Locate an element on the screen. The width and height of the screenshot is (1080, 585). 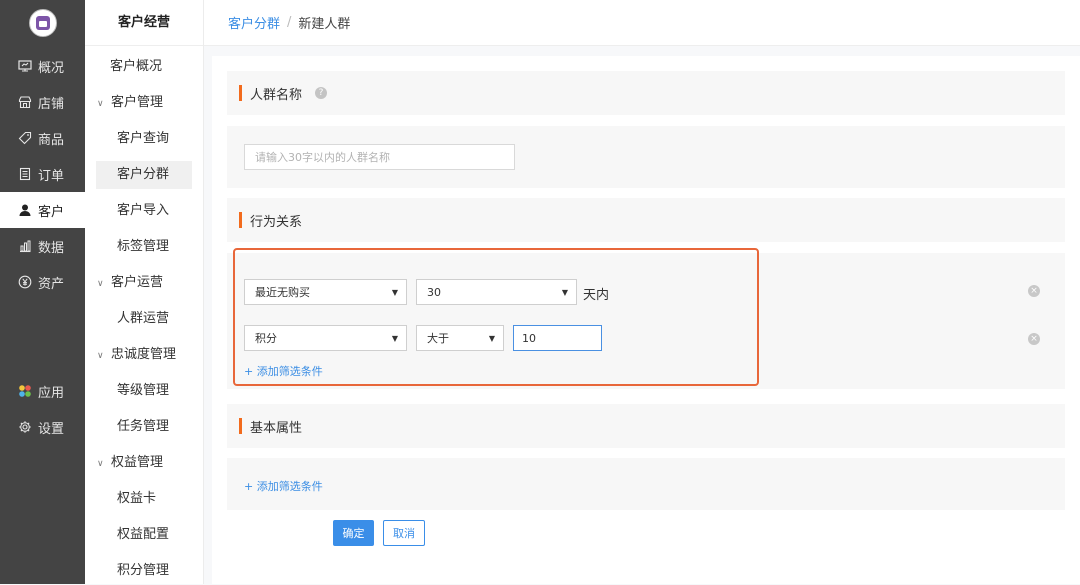
menu-item-tag-management: 标签管理 is located at coordinates (143, 247).